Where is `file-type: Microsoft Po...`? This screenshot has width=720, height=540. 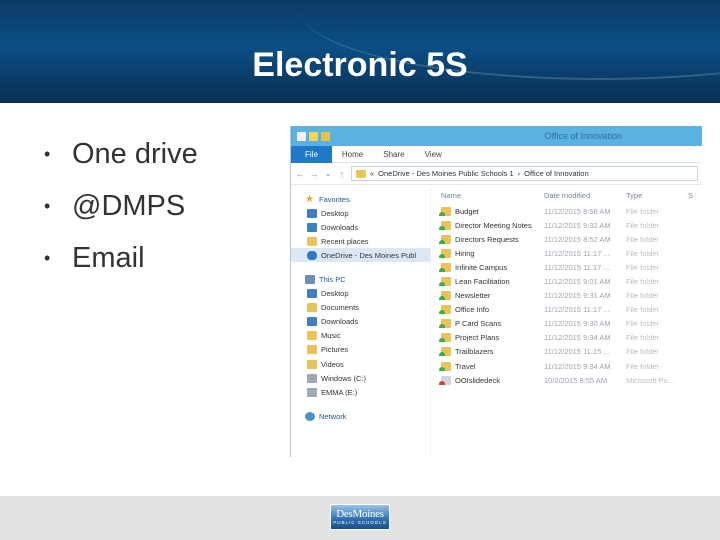 file-type: Microsoft Po... is located at coordinates (650, 380).